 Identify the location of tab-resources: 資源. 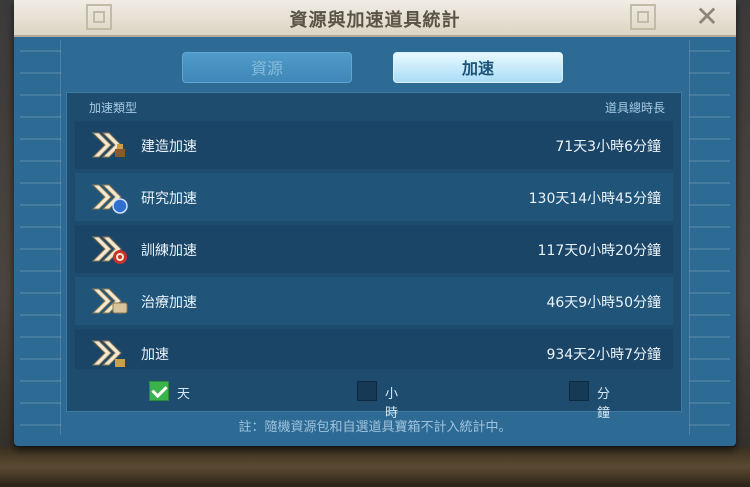
(267, 67).